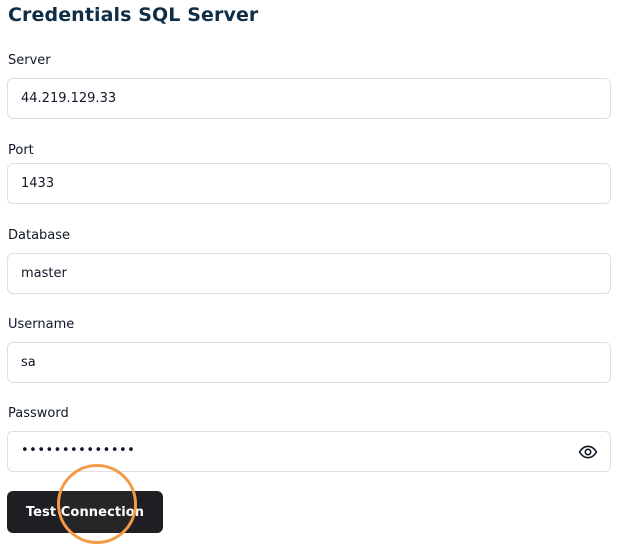 The height and width of the screenshot is (556, 623). Describe the element at coordinates (29, 60) in the screenshot. I see `server-label: Server` at that location.